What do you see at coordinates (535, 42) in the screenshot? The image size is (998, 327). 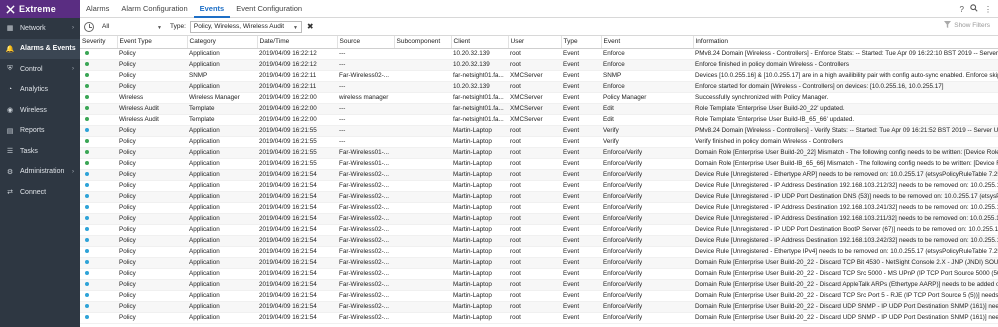 I see `column-header-user: User` at bounding box center [535, 42].